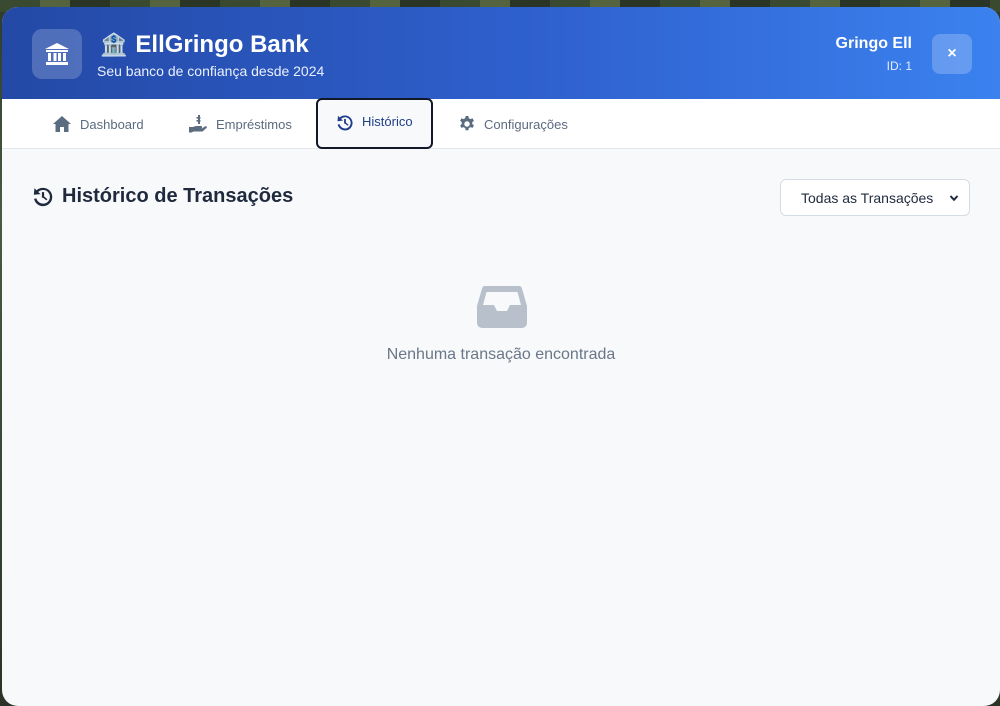 This screenshot has width=1000, height=706. What do you see at coordinates (198, 124) in the screenshot?
I see `hand-money-icon` at bounding box center [198, 124].